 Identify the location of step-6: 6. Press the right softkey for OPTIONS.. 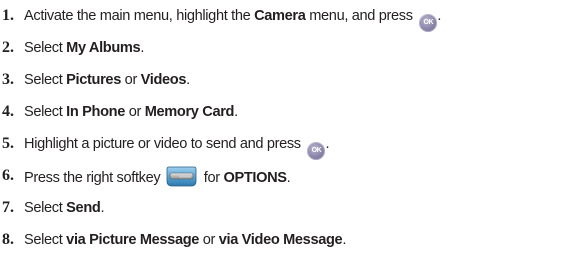
(286, 182).